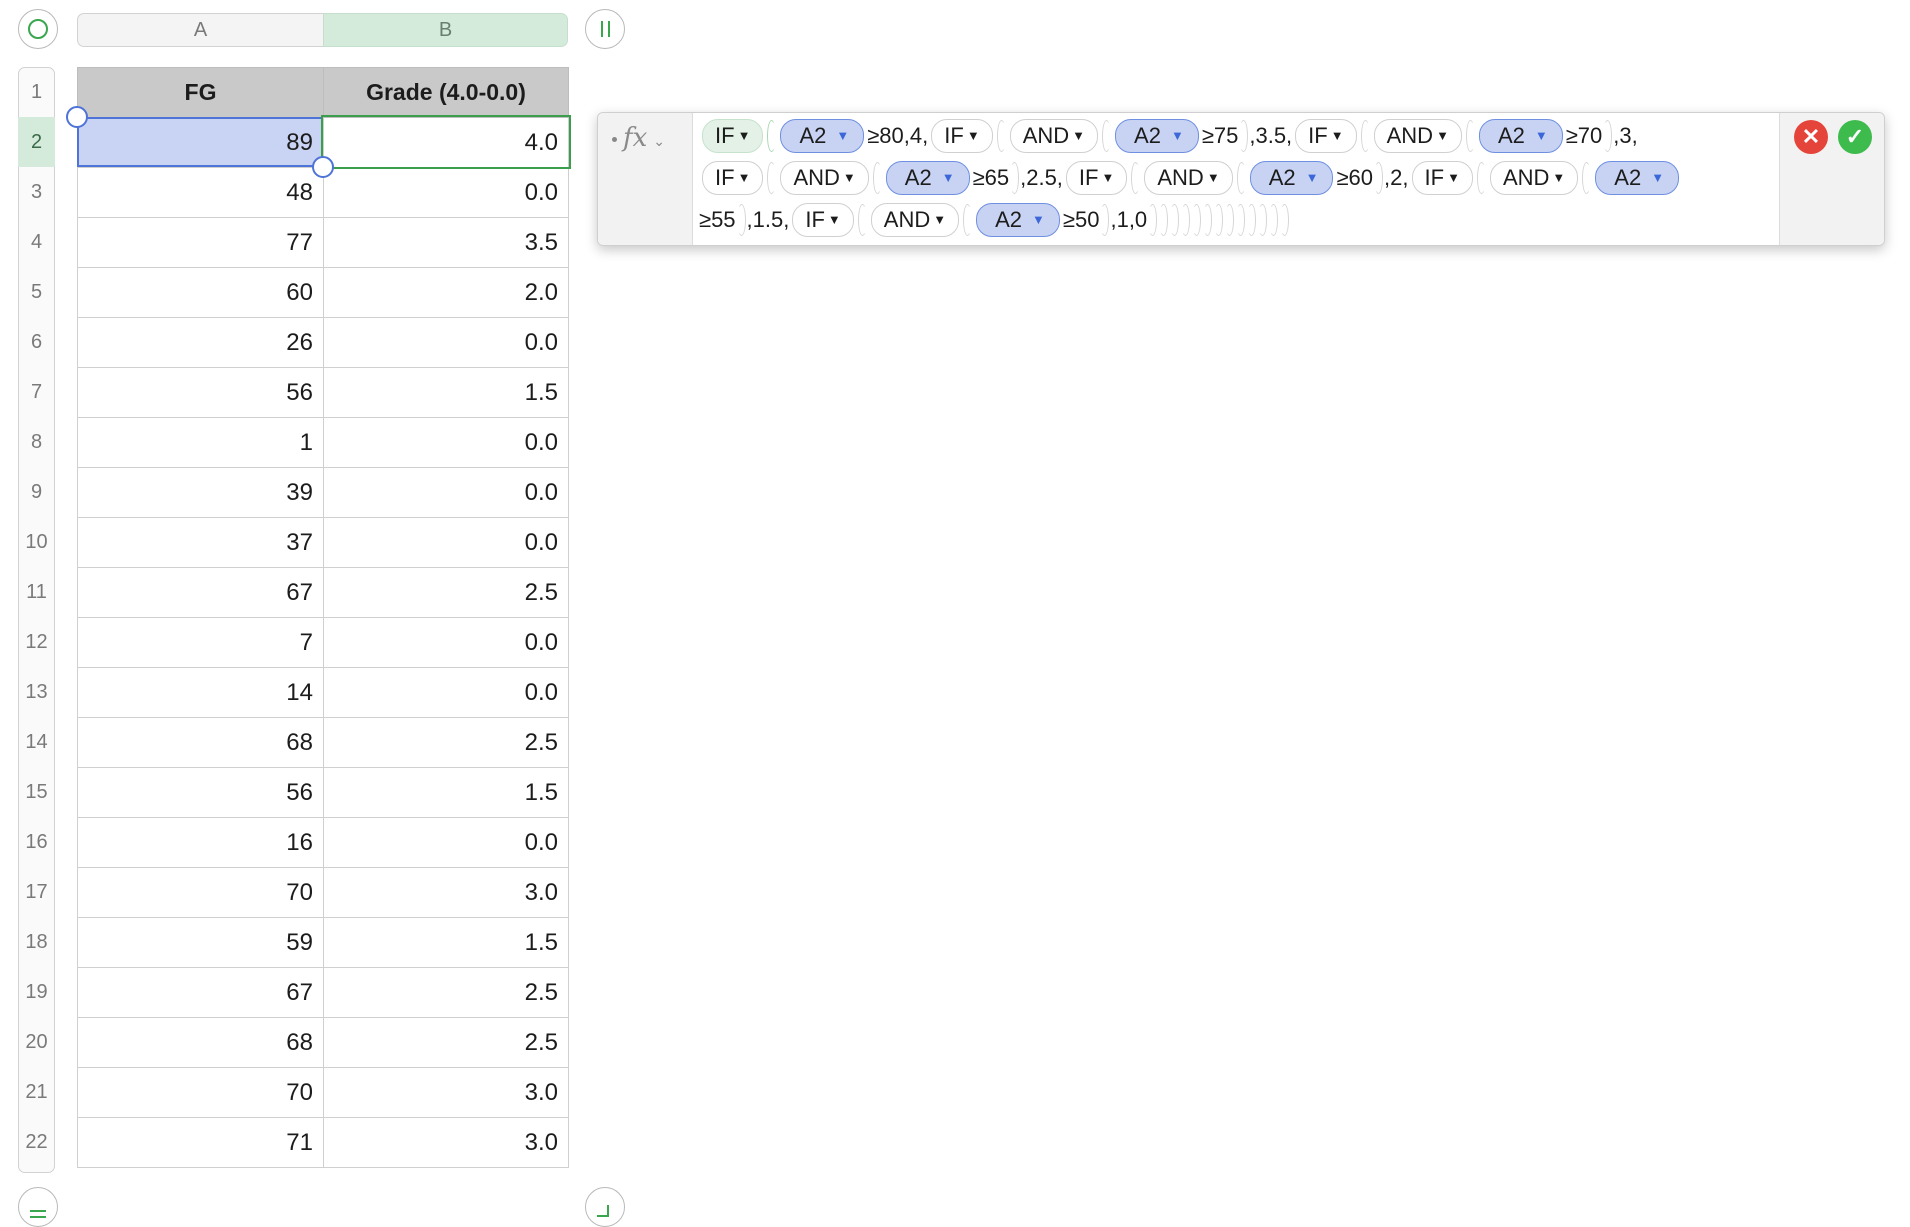 This screenshot has width=1910, height=1227. I want to click on cell-fg: 48, so click(200, 192).